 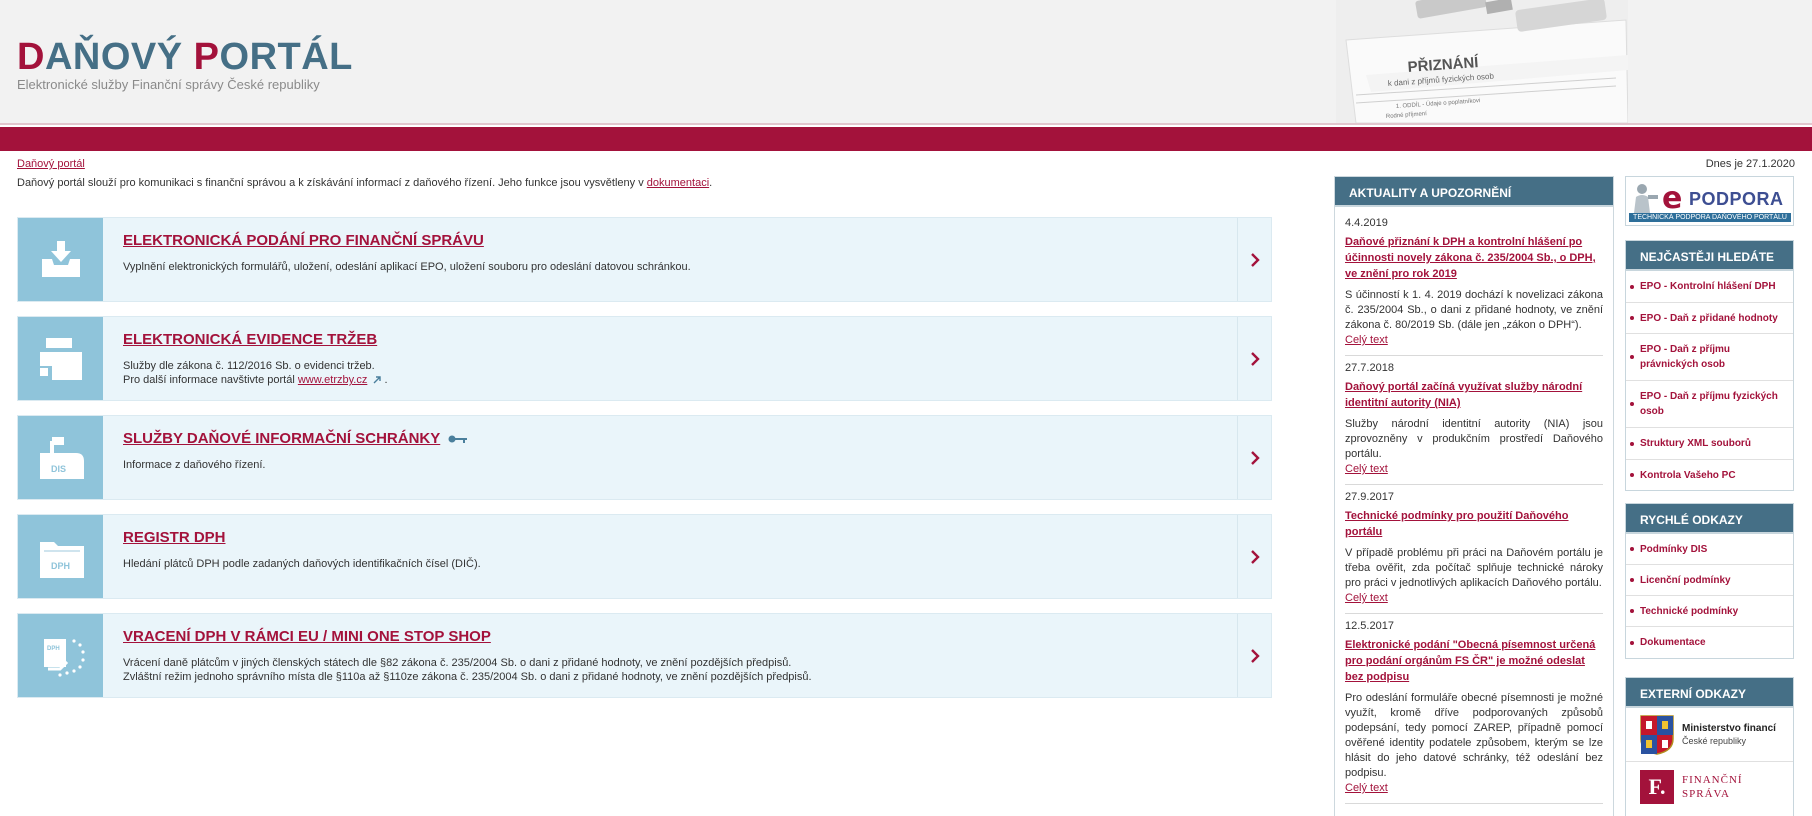 What do you see at coordinates (711, 183) in the screenshot?
I see `intro-text-end: .` at bounding box center [711, 183].